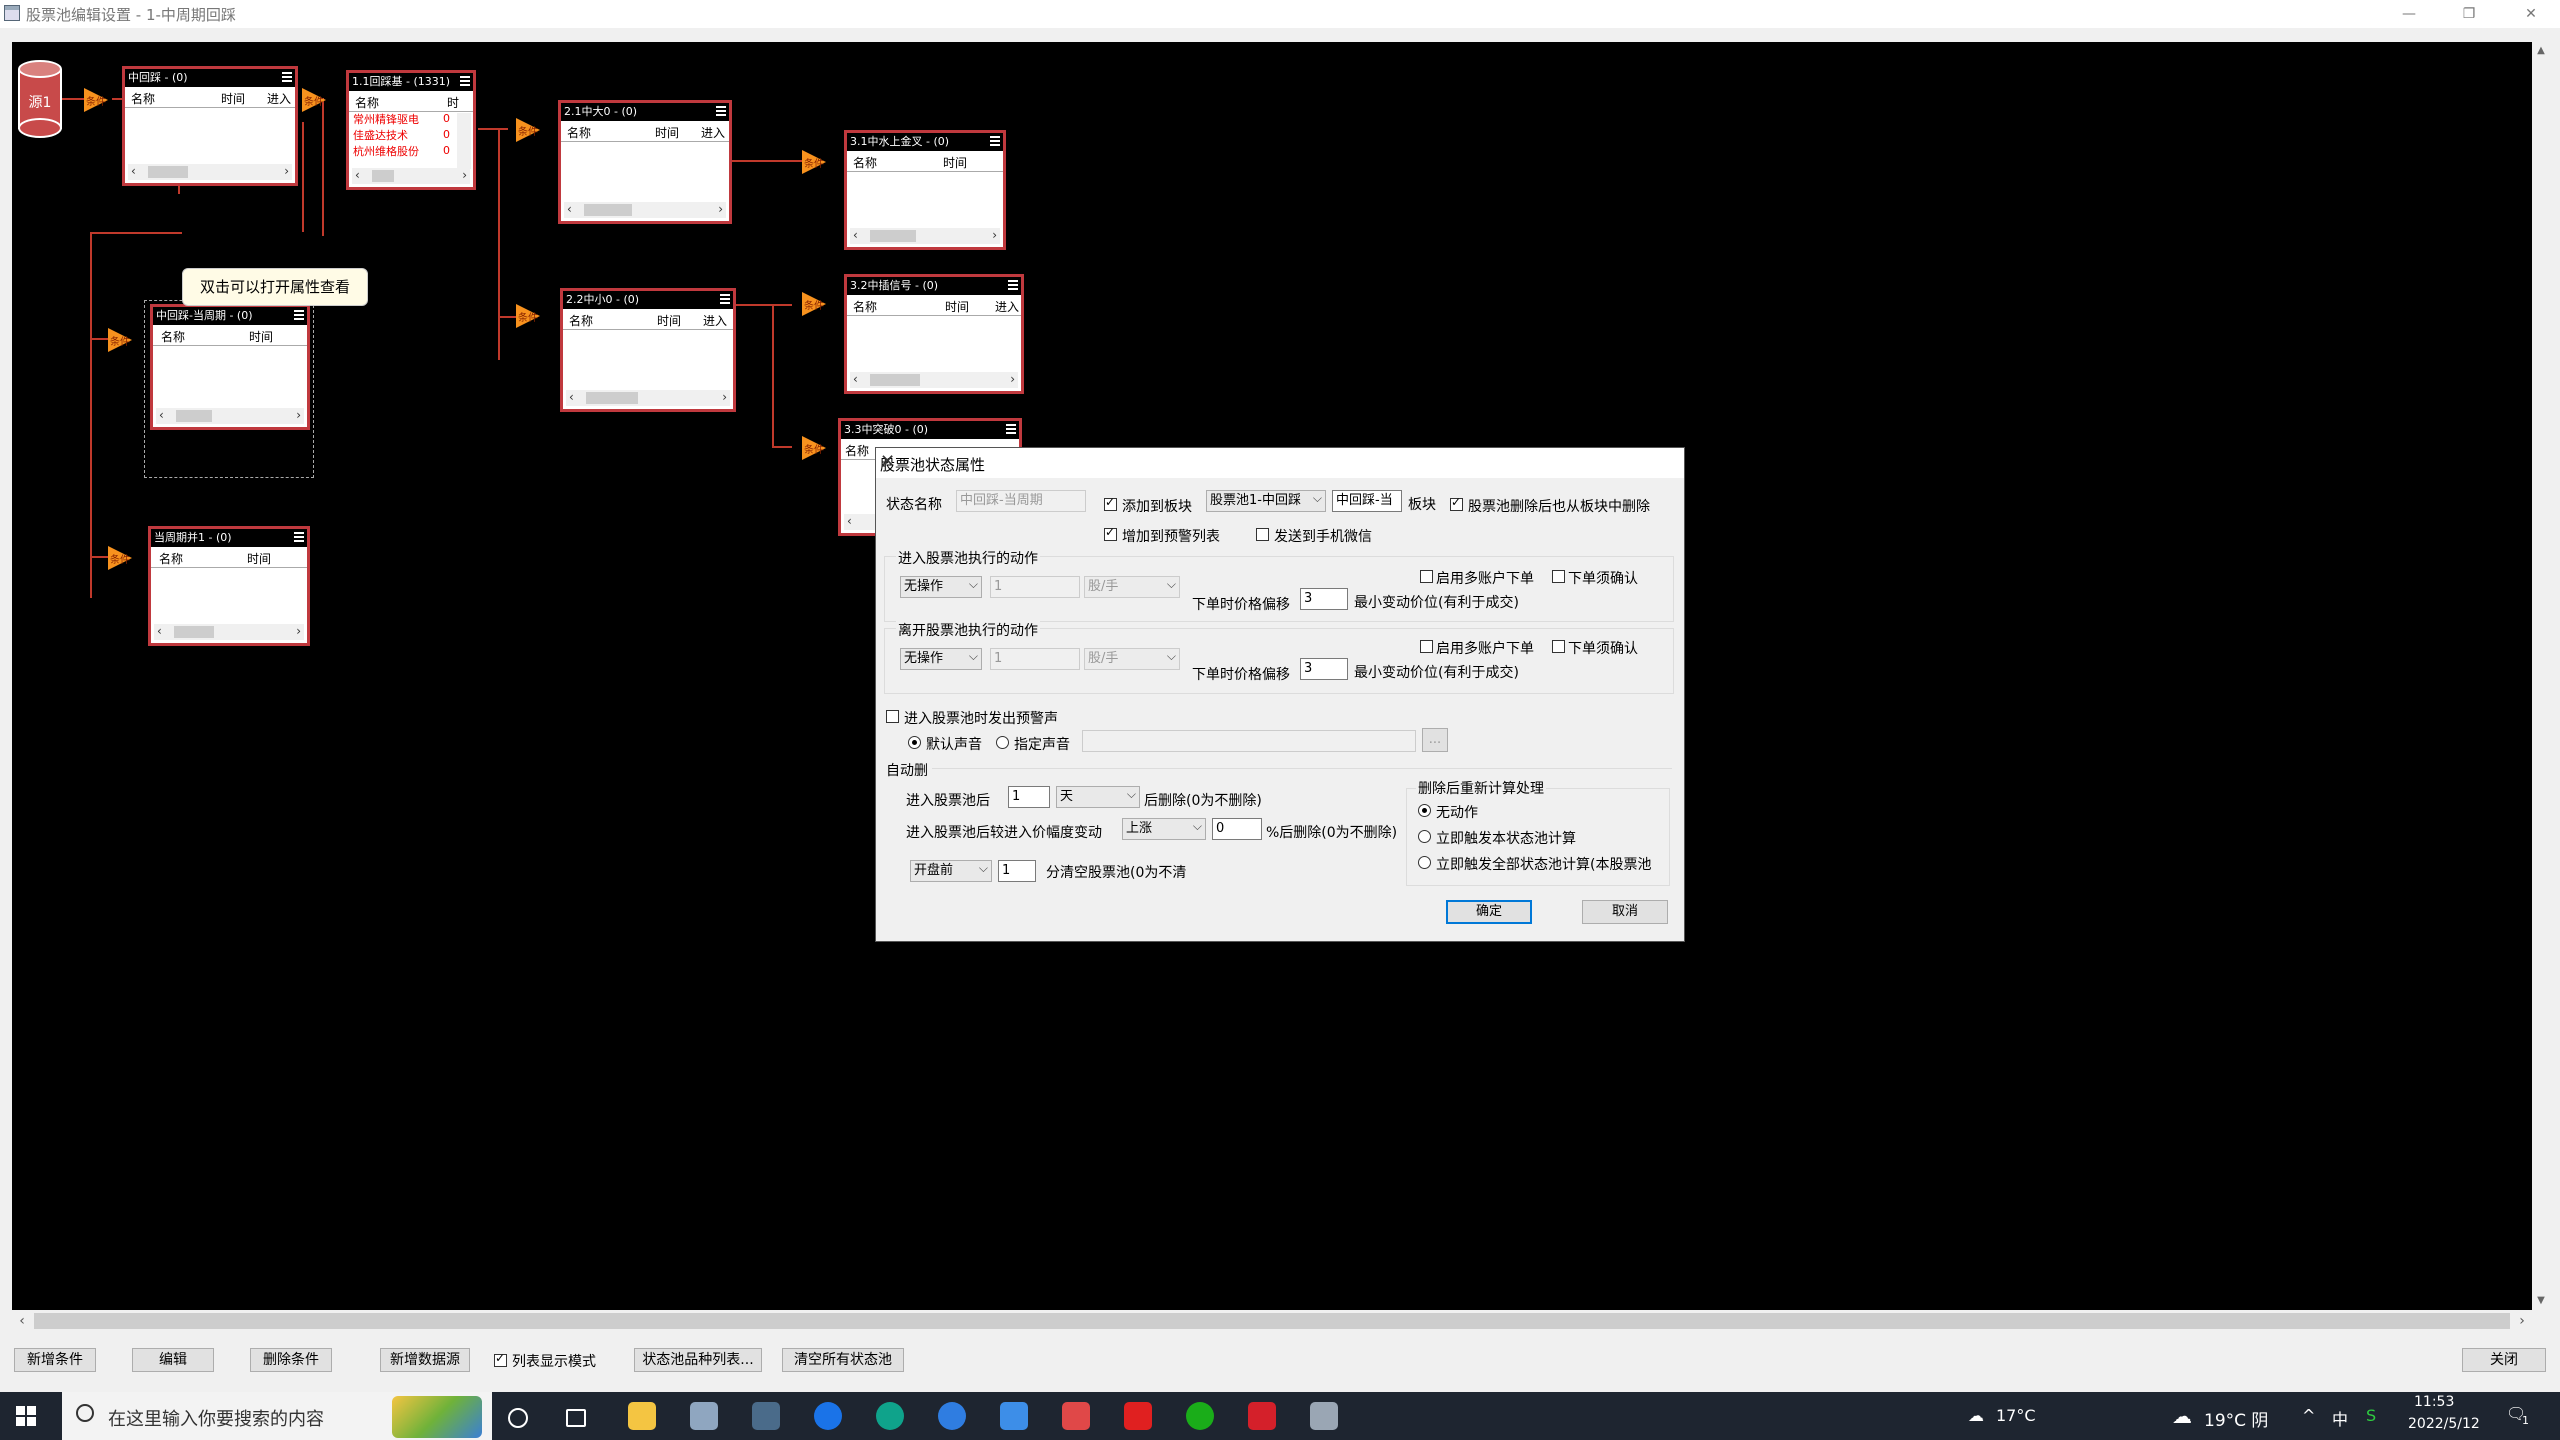  I want to click on clear-all-pools-button: 清空所有状态池, so click(843, 1360).